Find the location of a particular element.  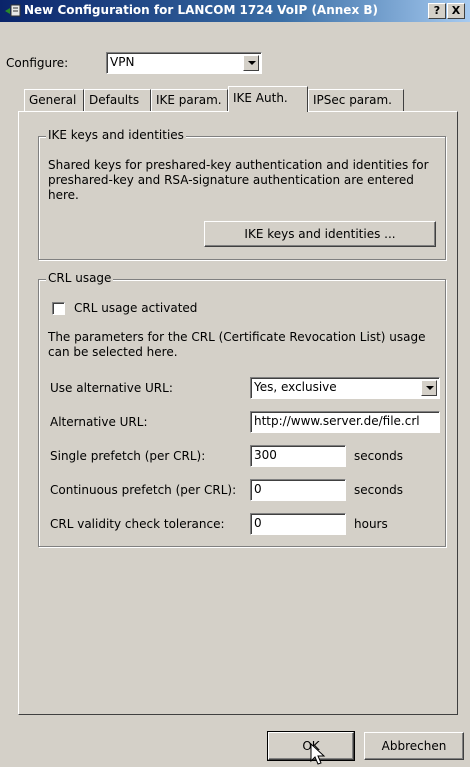

help-button: ? is located at coordinates (437, 11).